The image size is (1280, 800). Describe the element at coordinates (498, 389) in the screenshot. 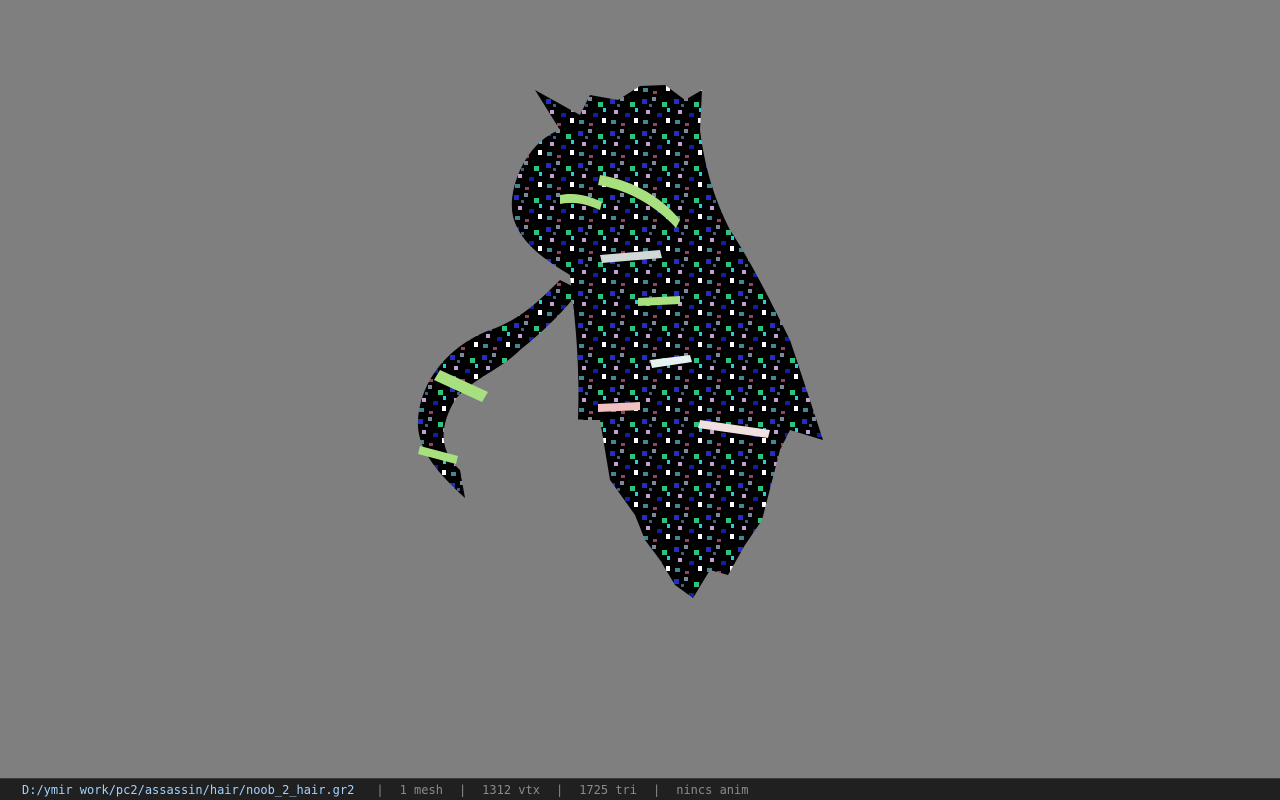

I see `hair-left-strand` at that location.